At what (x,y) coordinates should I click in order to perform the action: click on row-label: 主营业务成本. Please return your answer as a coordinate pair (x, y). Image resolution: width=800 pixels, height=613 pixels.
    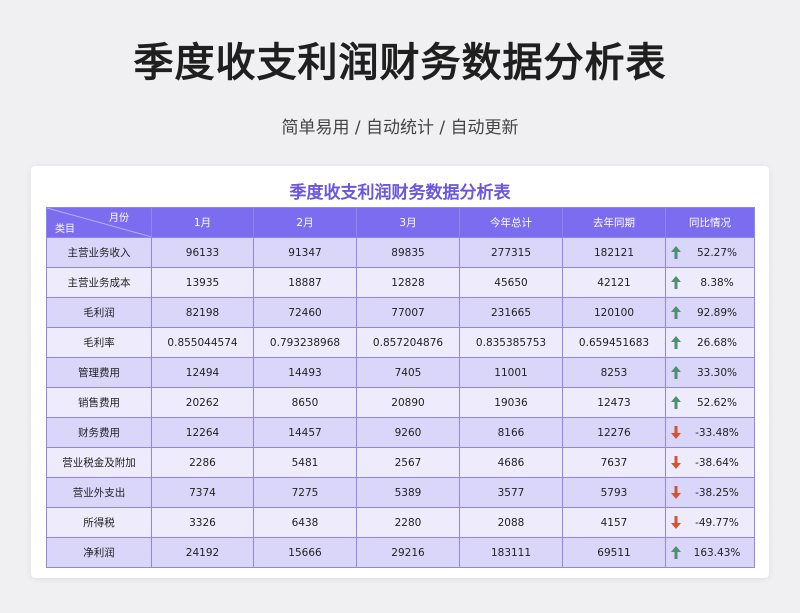
    Looking at the image, I should click on (99, 282).